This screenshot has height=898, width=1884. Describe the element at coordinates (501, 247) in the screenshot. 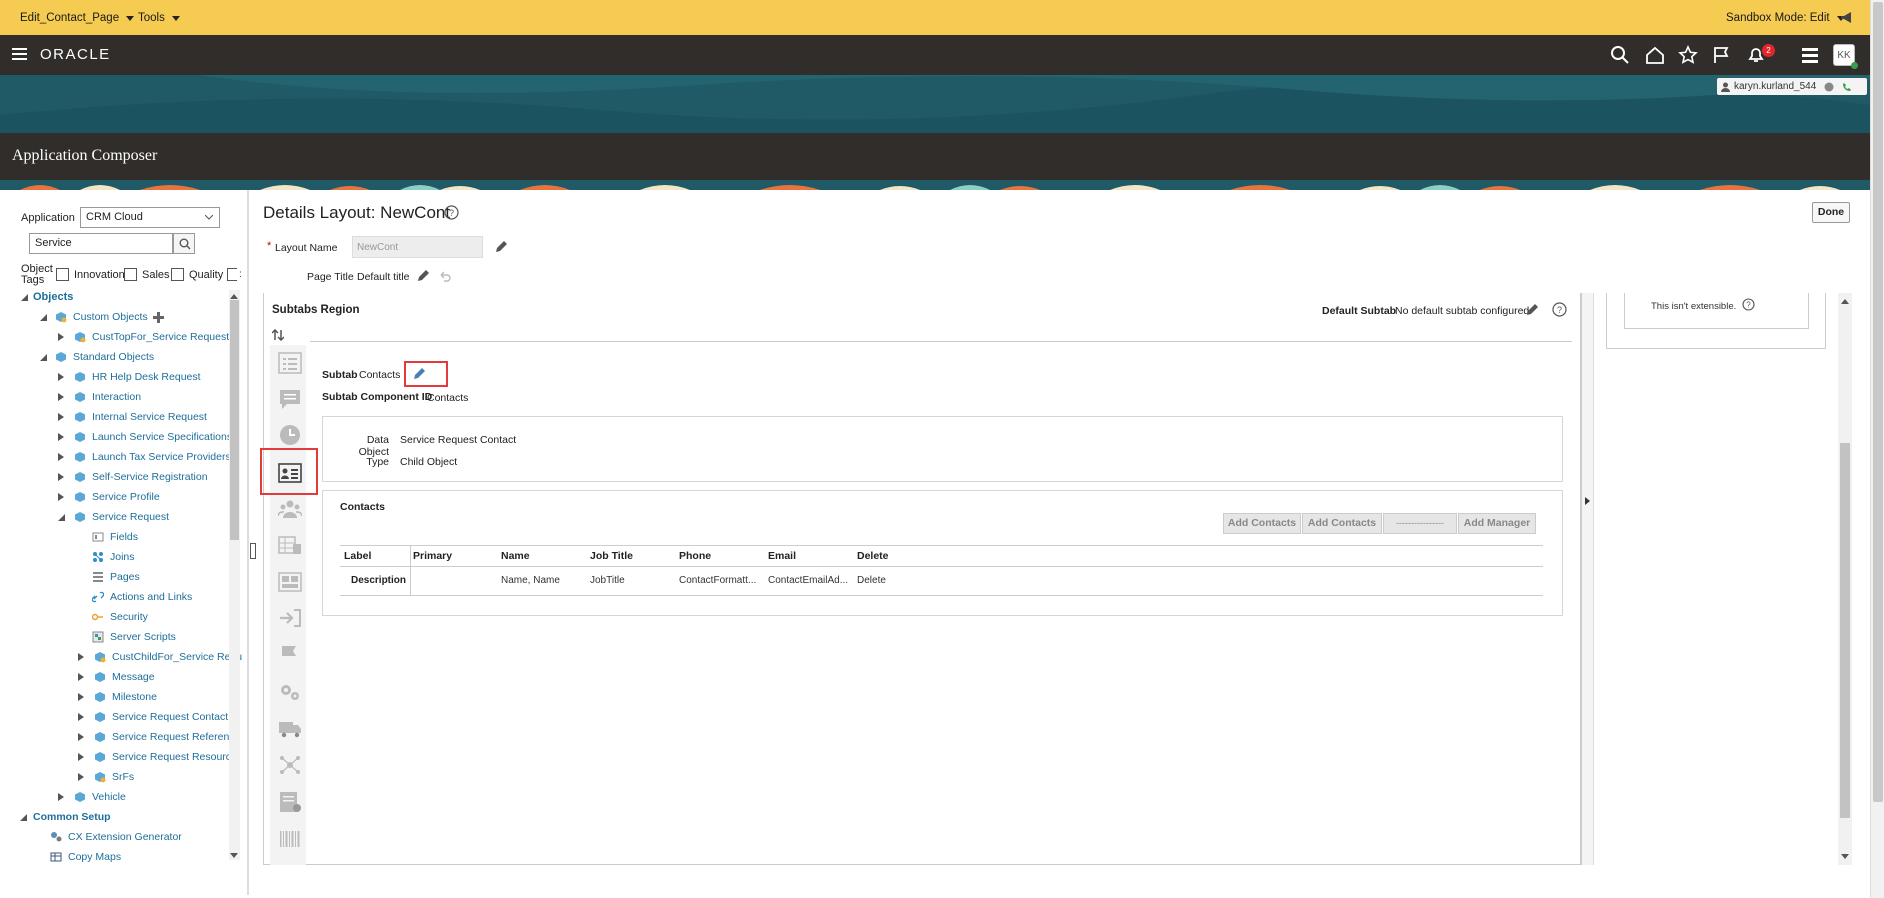

I see `edit-layout-name-pencil-icon` at that location.